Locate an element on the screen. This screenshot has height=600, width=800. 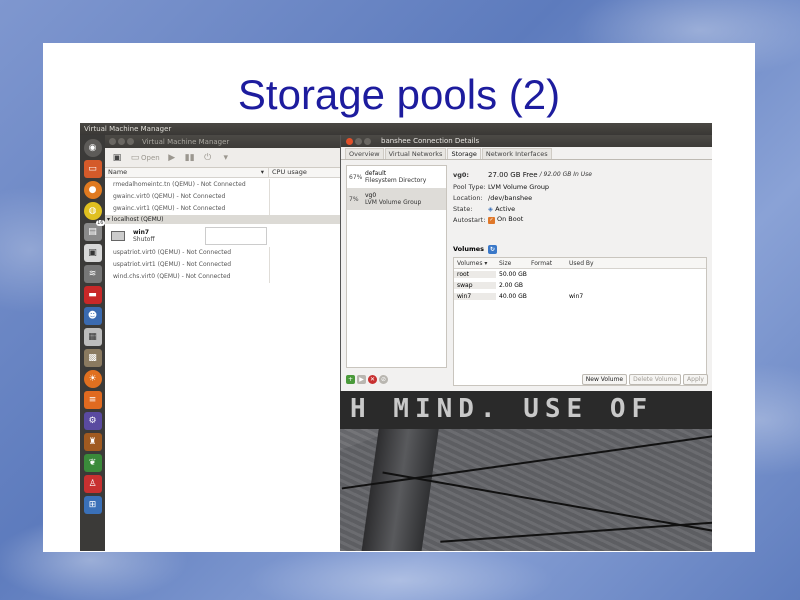
document-icon: ≡ is located at coordinates (92, 400).